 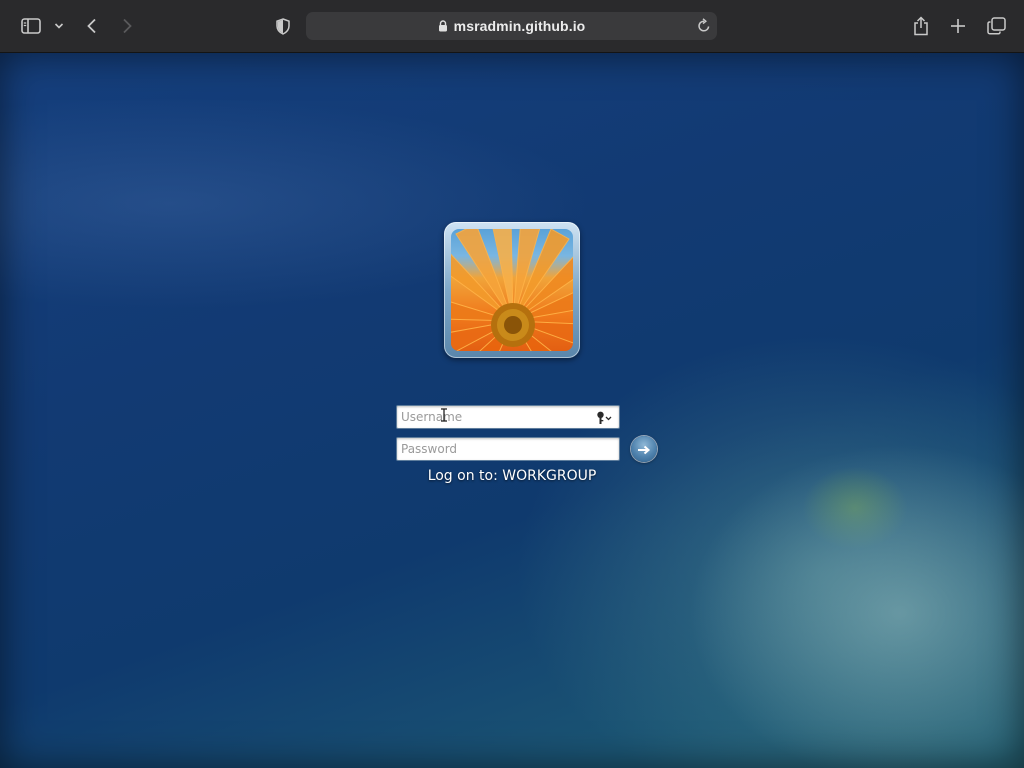 I want to click on address-bar: msradmin.github.io, so click(x=511, y=26).